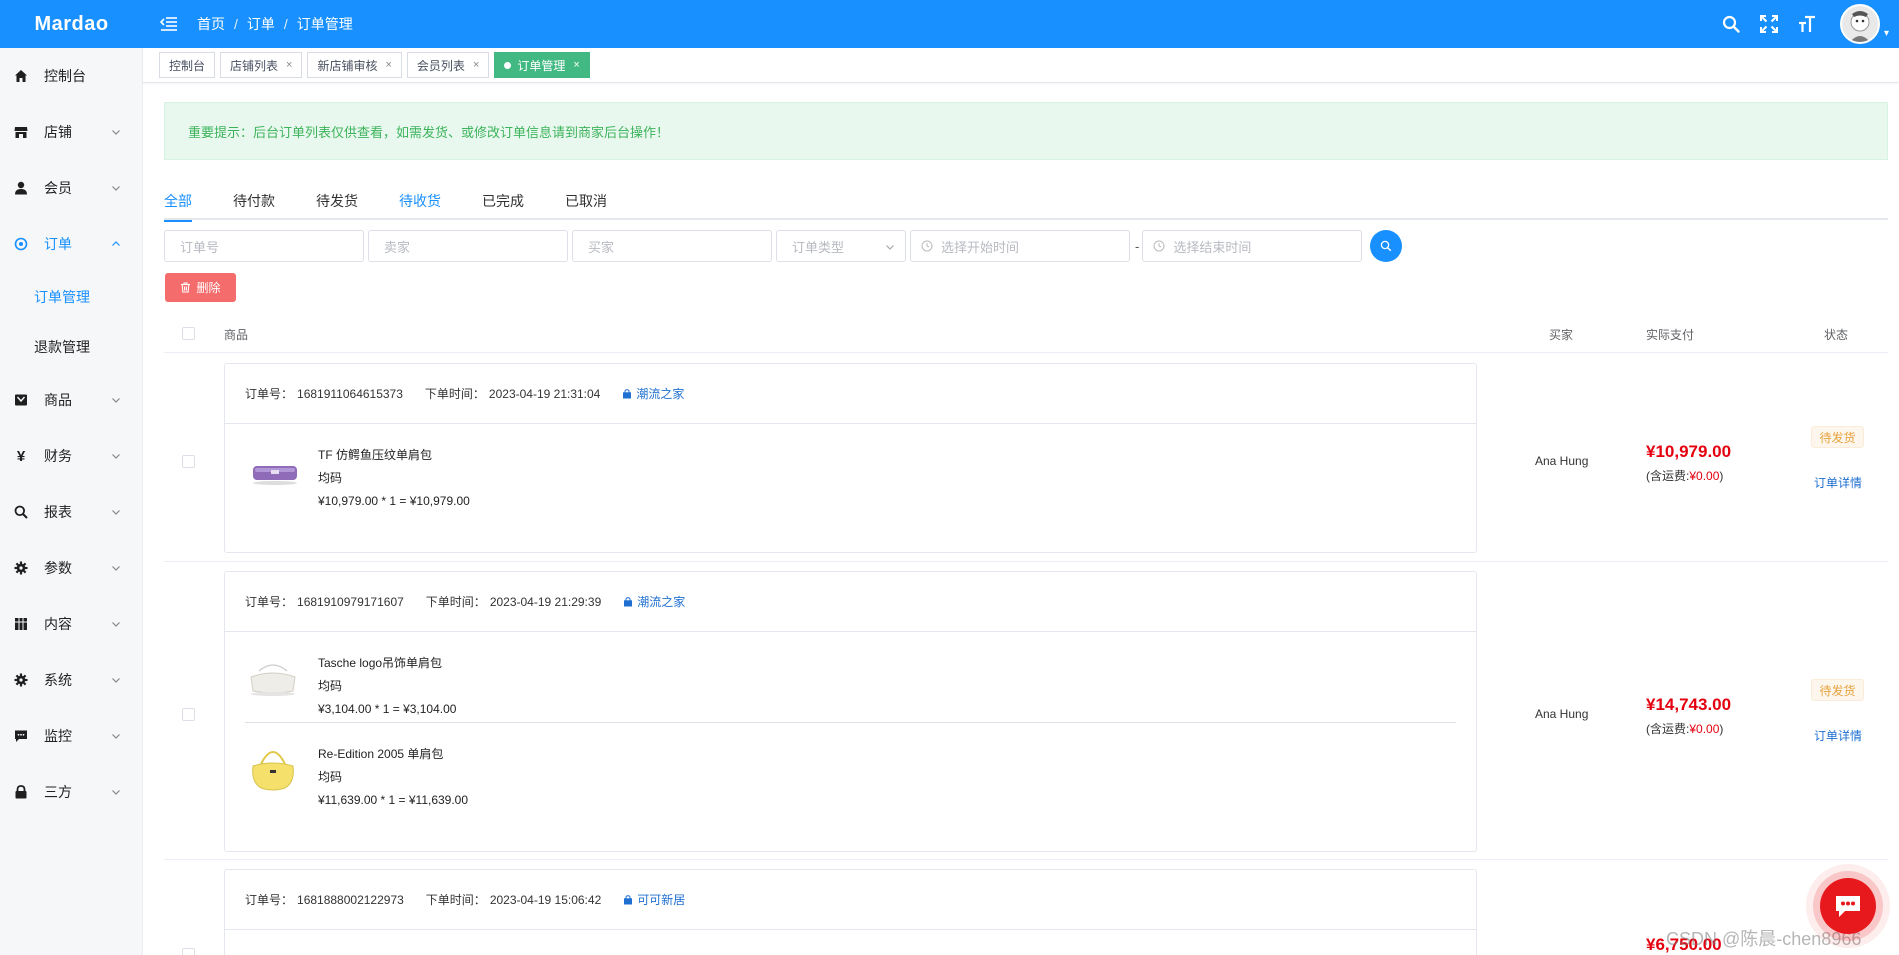 The width and height of the screenshot is (1899, 955). I want to click on tag-dashboard: 控制台, so click(187, 65).